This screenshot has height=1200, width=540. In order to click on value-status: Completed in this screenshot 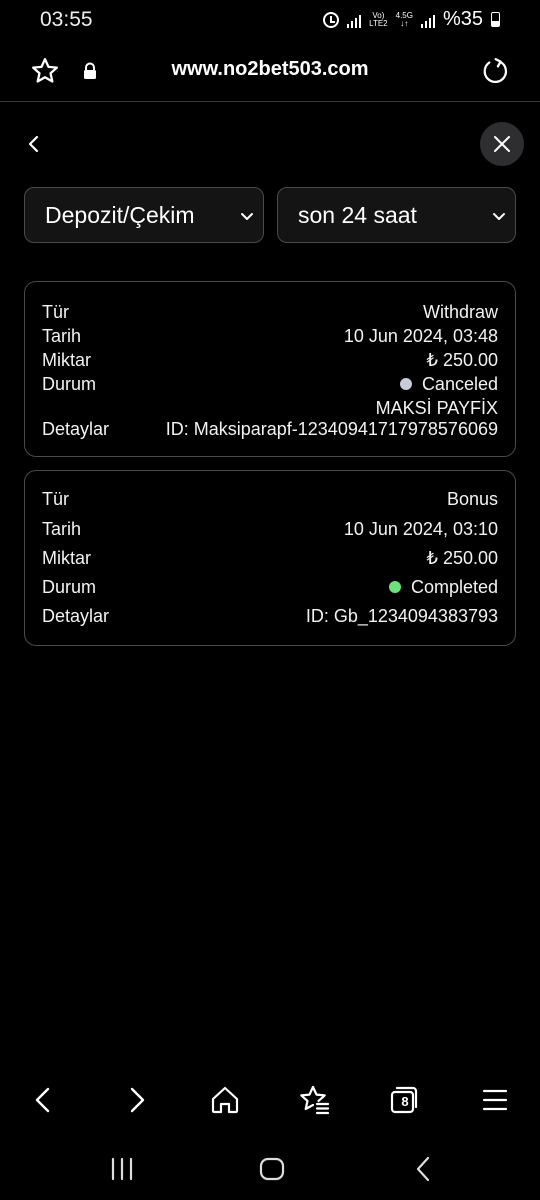, I will do `click(443, 587)`.